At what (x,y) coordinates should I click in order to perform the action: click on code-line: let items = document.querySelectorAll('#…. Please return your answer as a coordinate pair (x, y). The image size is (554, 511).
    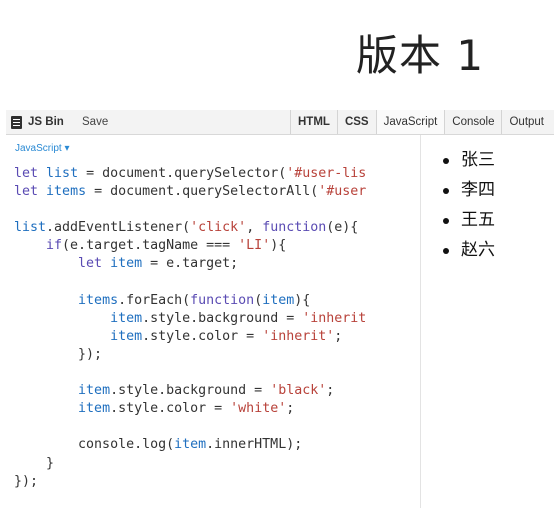
    Looking at the image, I should click on (190, 192).